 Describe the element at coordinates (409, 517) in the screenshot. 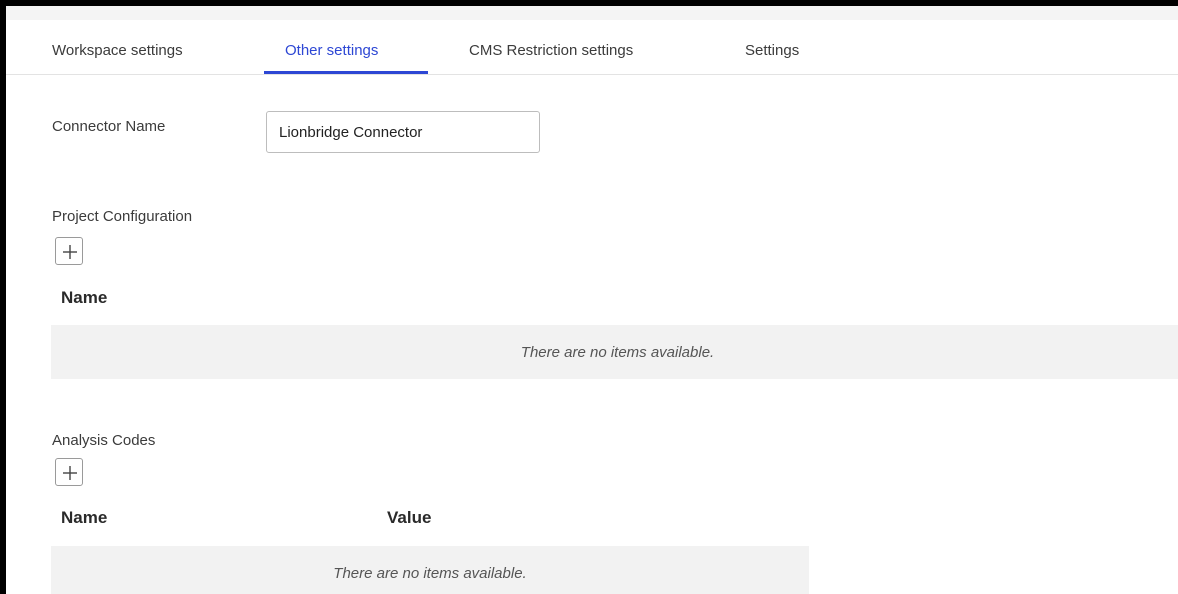

I see `analysis-codes-value-header: Value` at that location.